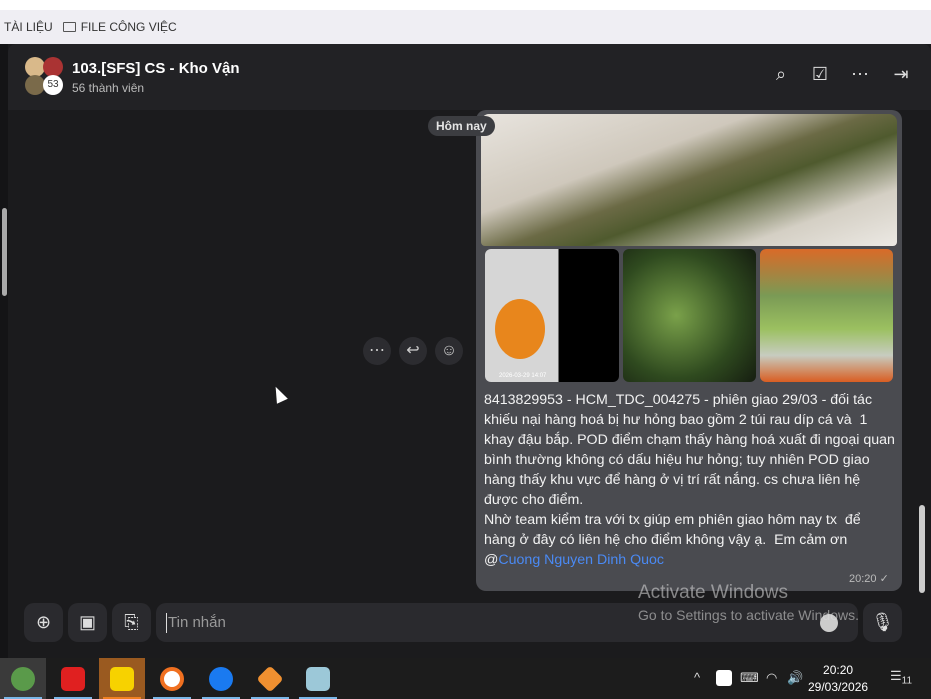  What do you see at coordinates (882, 622) in the screenshot?
I see `microphone-icon: 🎙` at bounding box center [882, 622].